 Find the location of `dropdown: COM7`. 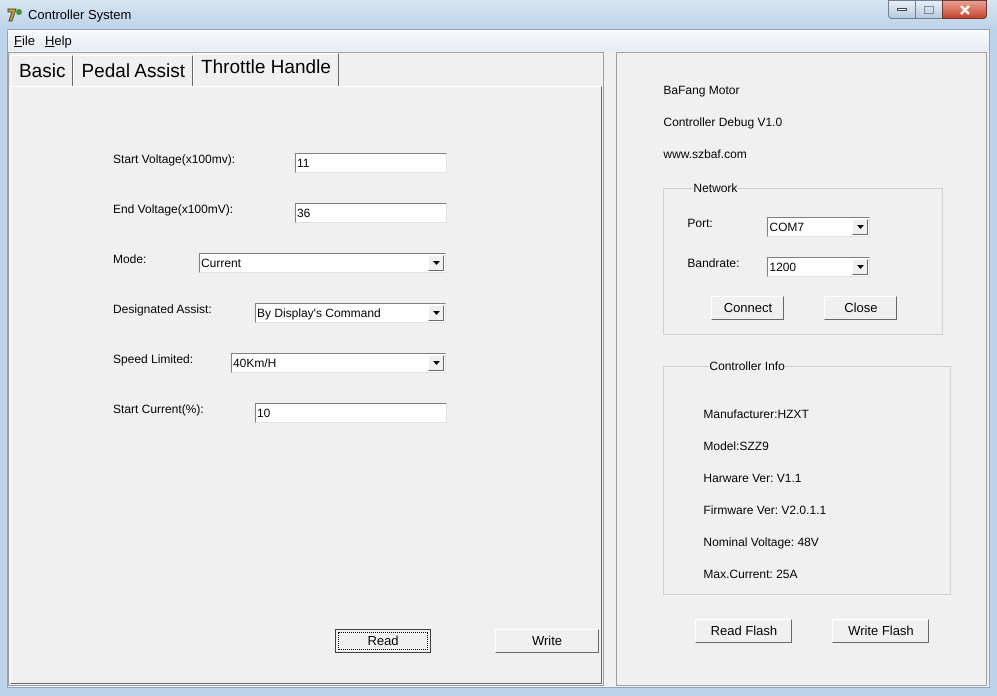

dropdown: COM7 is located at coordinates (818, 227).